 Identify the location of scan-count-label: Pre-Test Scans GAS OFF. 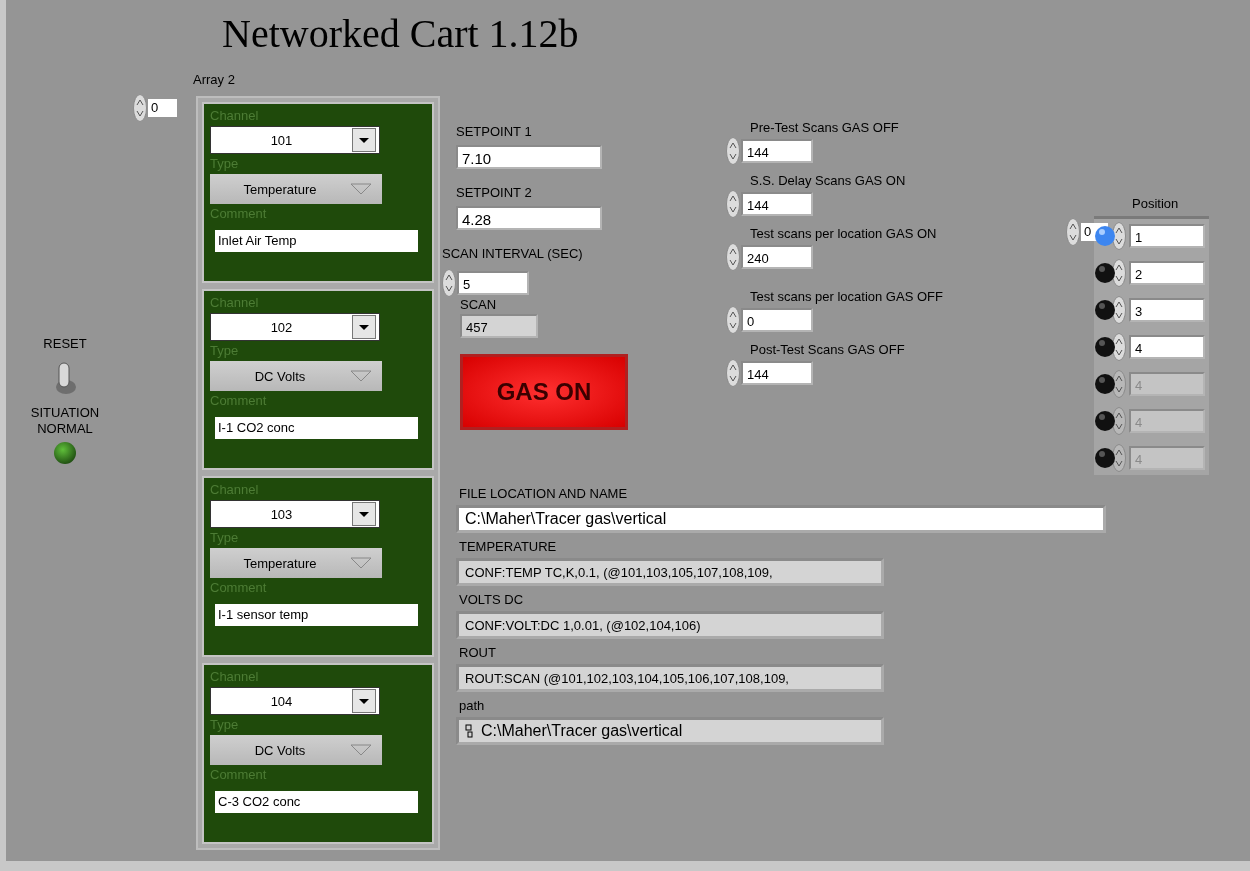
(825, 127).